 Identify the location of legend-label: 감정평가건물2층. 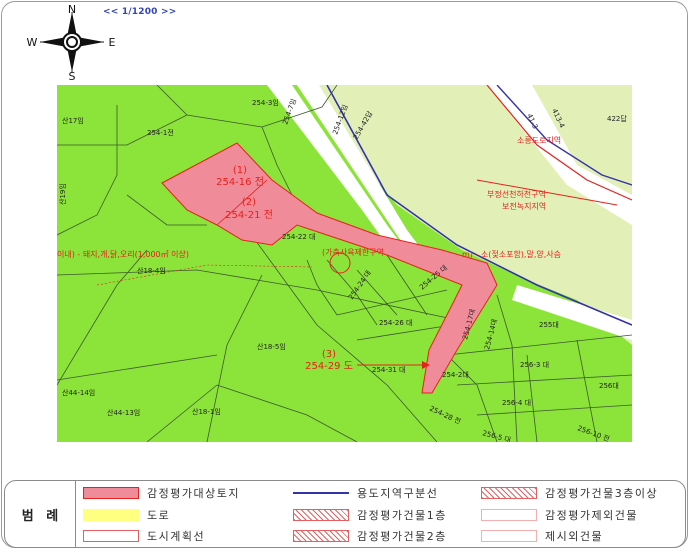
(402, 536).